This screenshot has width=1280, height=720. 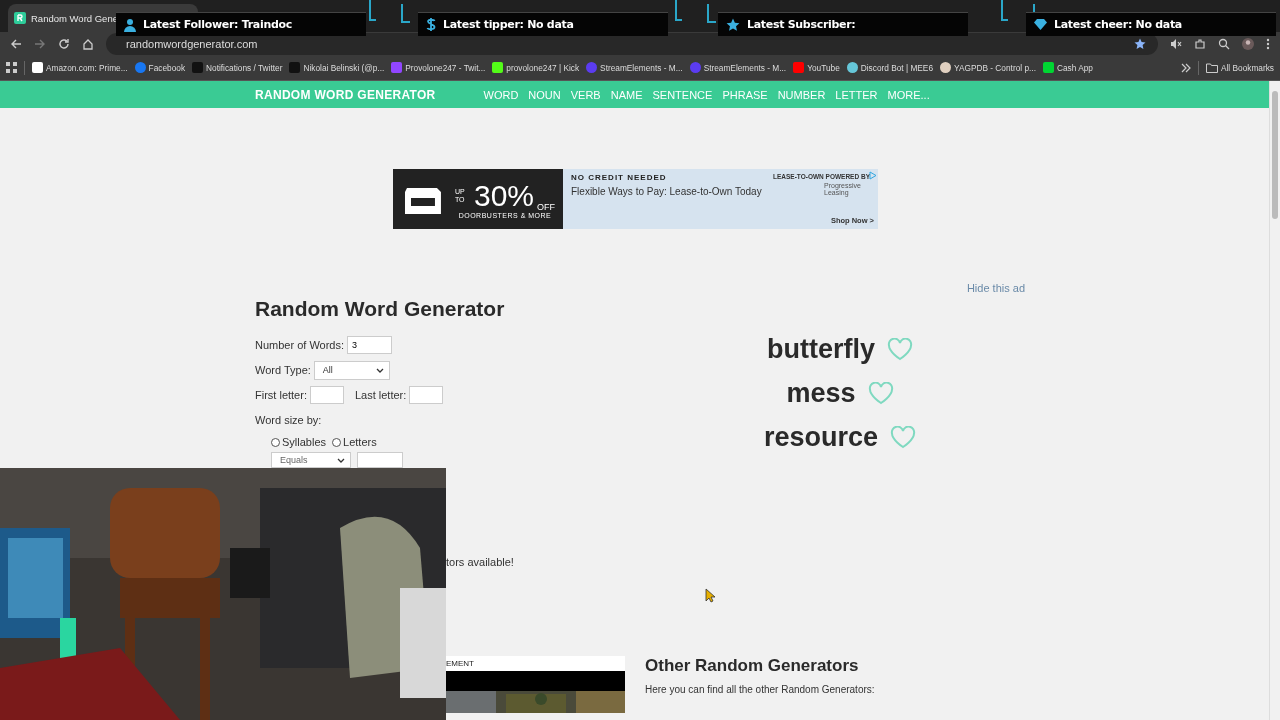 I want to click on section-title: Other Random Generators, so click(x=752, y=666).